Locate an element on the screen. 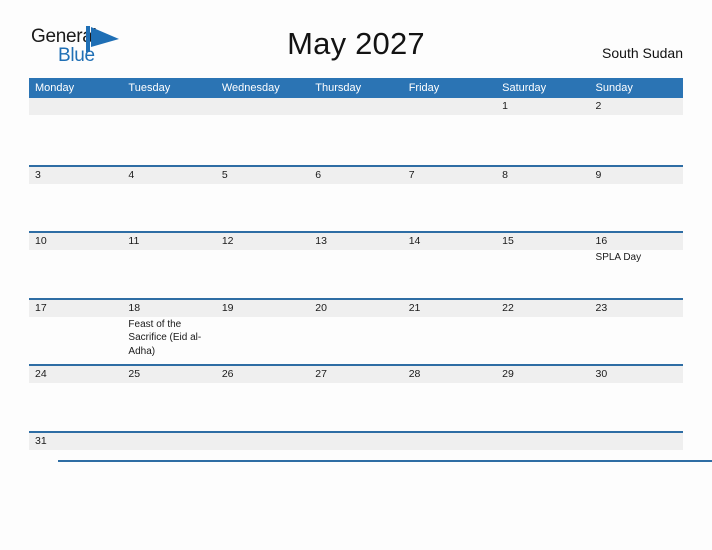 The height and width of the screenshot is (550, 712). day-number-band: 9 is located at coordinates (636, 175).